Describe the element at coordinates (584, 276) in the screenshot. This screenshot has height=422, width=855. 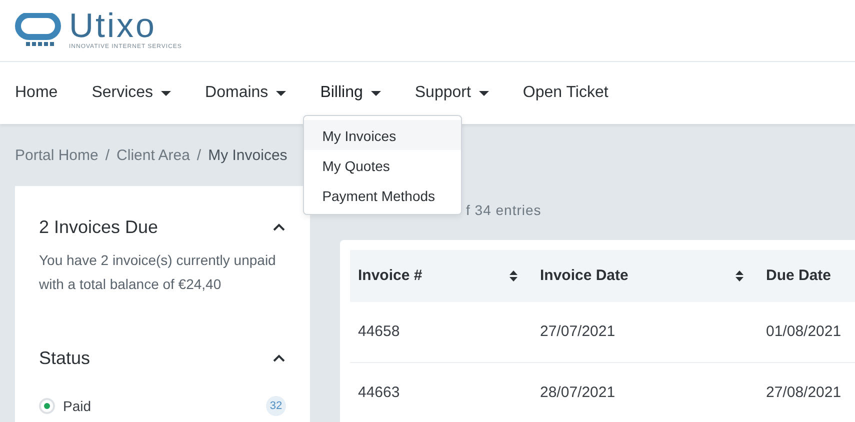
I see `column-header: Invoice Date` at that location.